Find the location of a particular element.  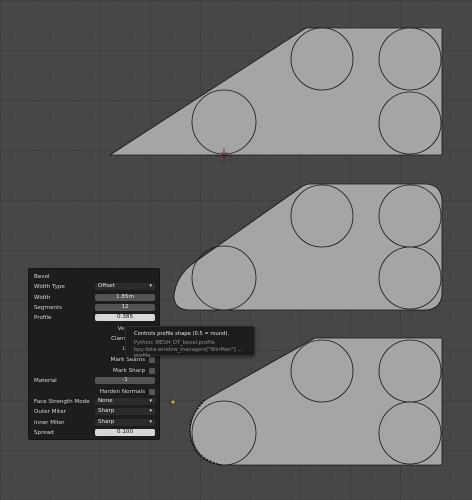

vertex-dot is located at coordinates (173, 402).